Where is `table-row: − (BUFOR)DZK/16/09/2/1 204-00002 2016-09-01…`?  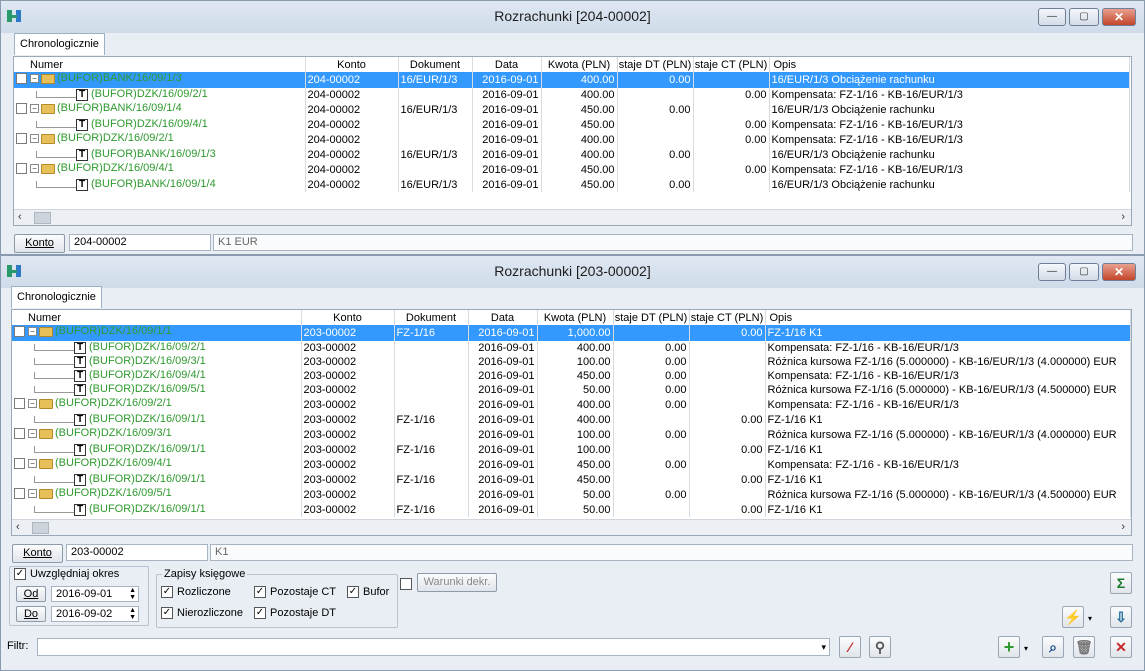
table-row: − (BUFOR)DZK/16/09/2/1 204-00002 2016-09-01… is located at coordinates (572, 140).